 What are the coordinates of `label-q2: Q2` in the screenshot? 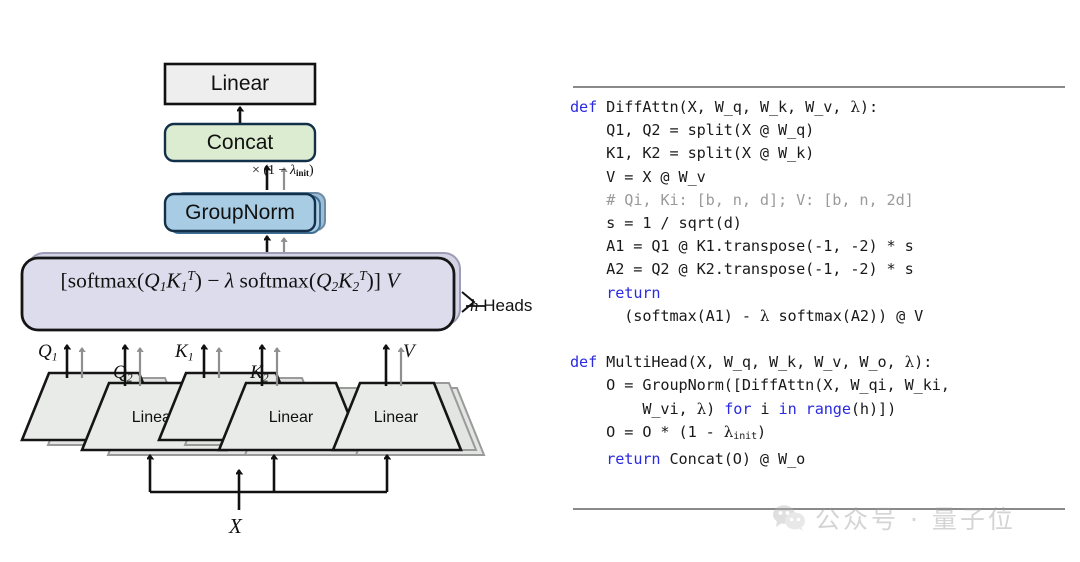 It's located at (123, 373).